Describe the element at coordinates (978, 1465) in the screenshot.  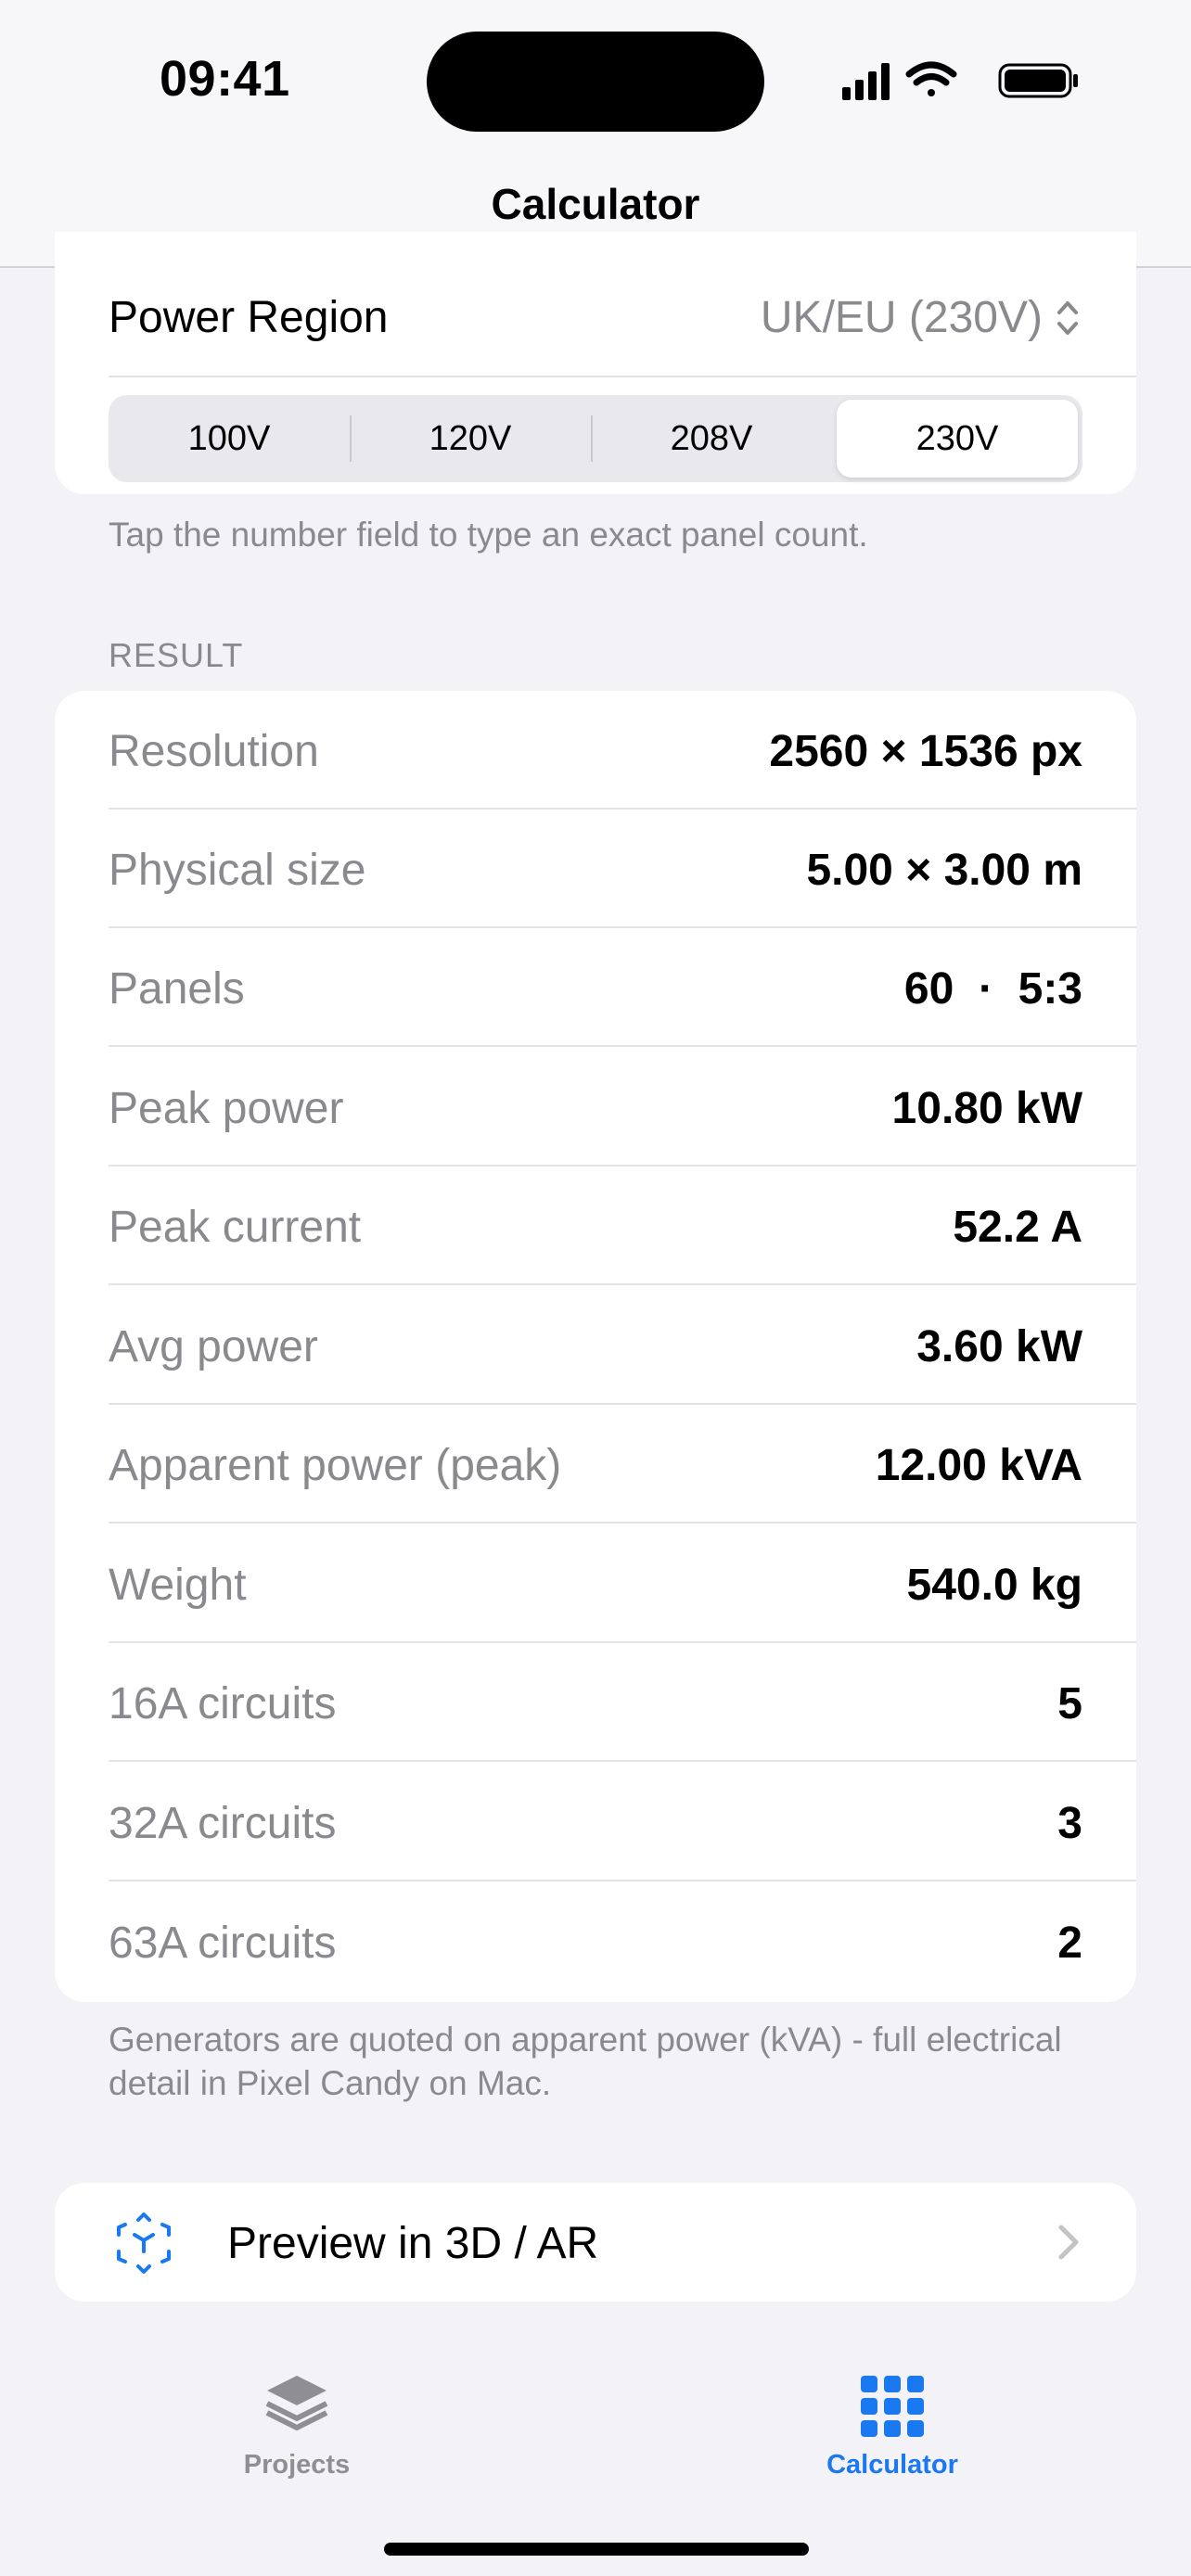
I see `result-value: 12.00 kVA` at that location.